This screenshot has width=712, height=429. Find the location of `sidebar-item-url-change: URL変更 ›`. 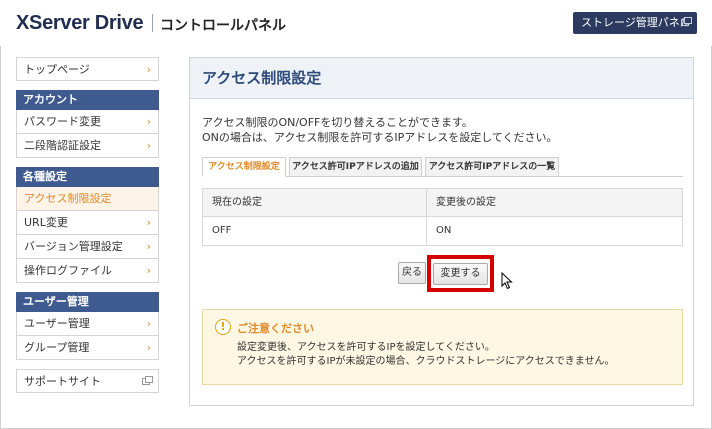

sidebar-item-url-change: URL変更 › is located at coordinates (87, 223).